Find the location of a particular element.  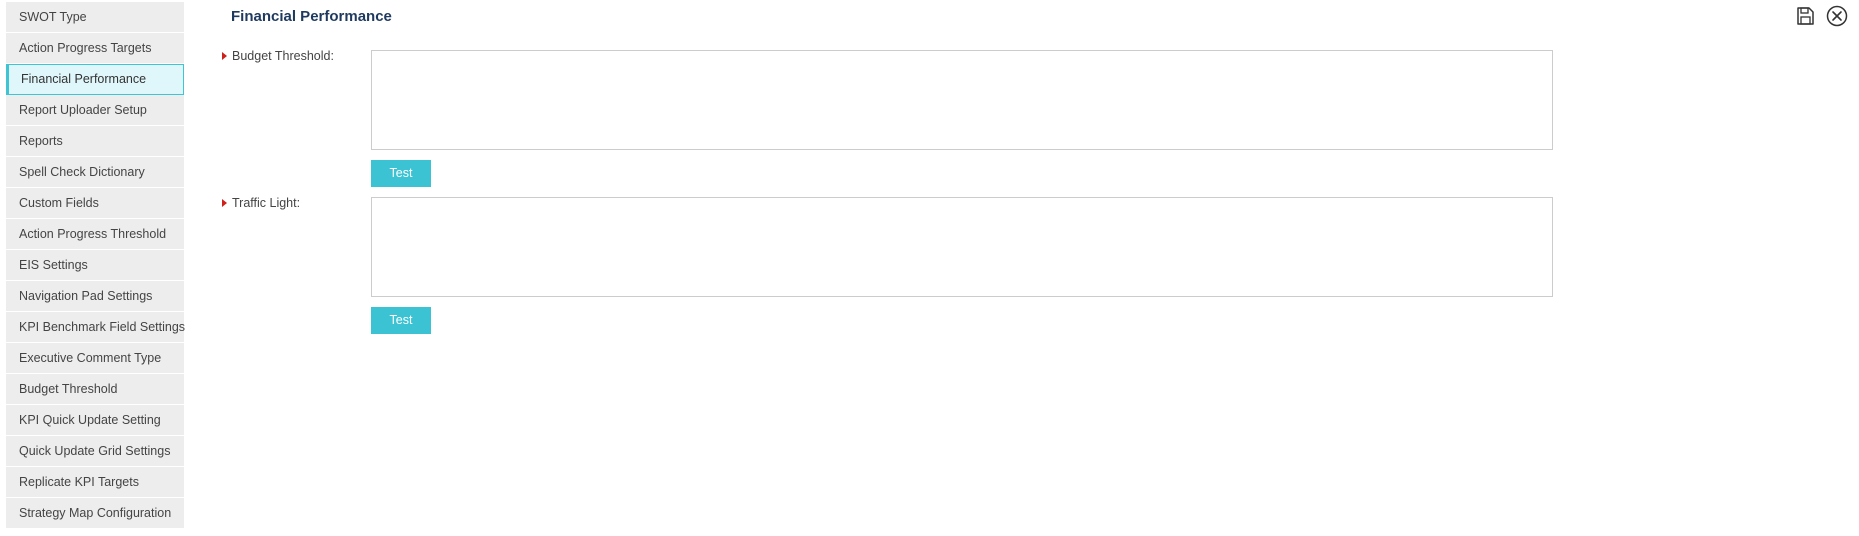

traffic-light-label: Traffic Light: is located at coordinates (261, 203).